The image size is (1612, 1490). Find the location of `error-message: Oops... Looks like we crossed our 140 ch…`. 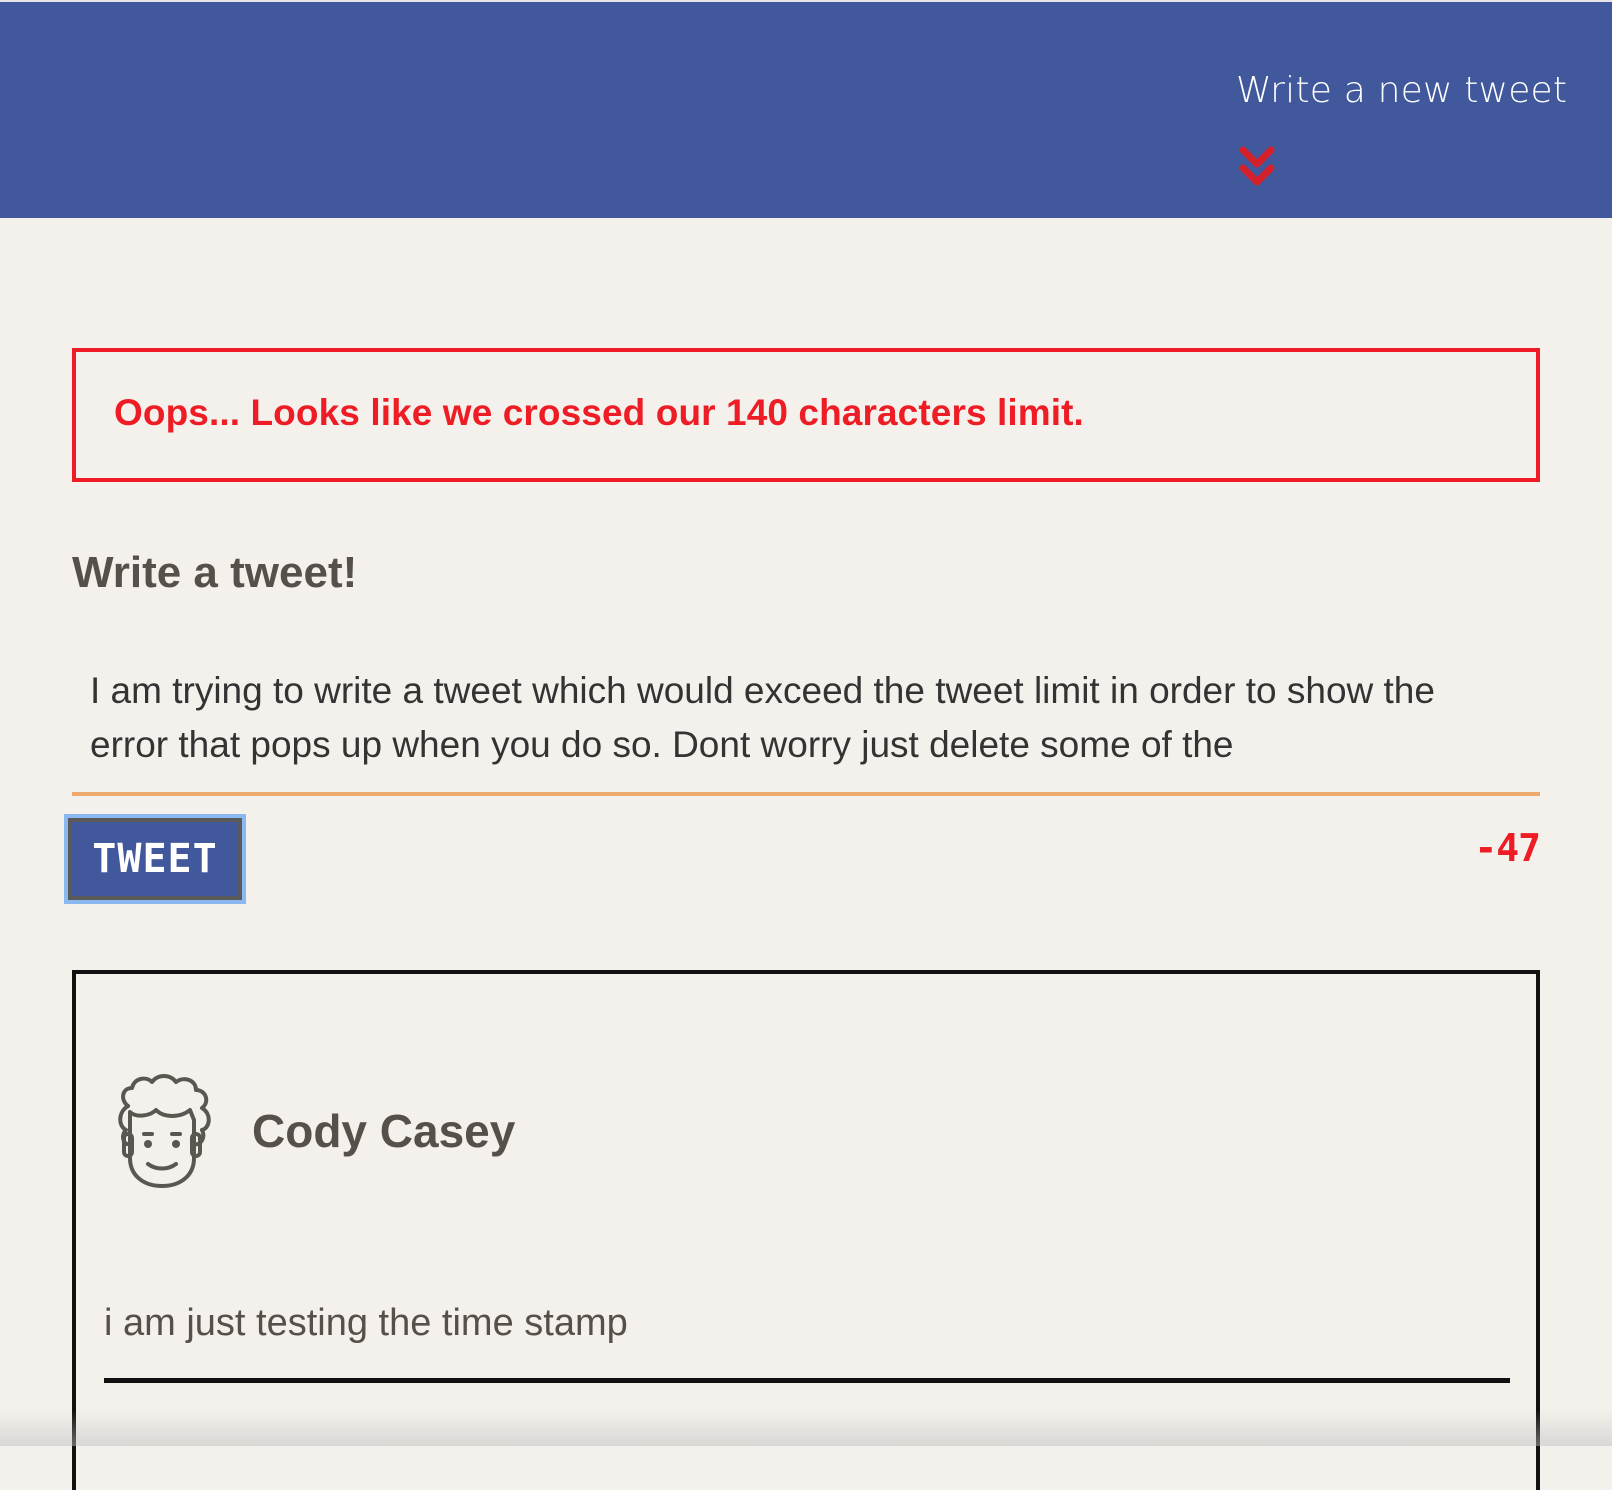

error-message: Oops... Looks like we crossed our 140 ch… is located at coordinates (599, 412).